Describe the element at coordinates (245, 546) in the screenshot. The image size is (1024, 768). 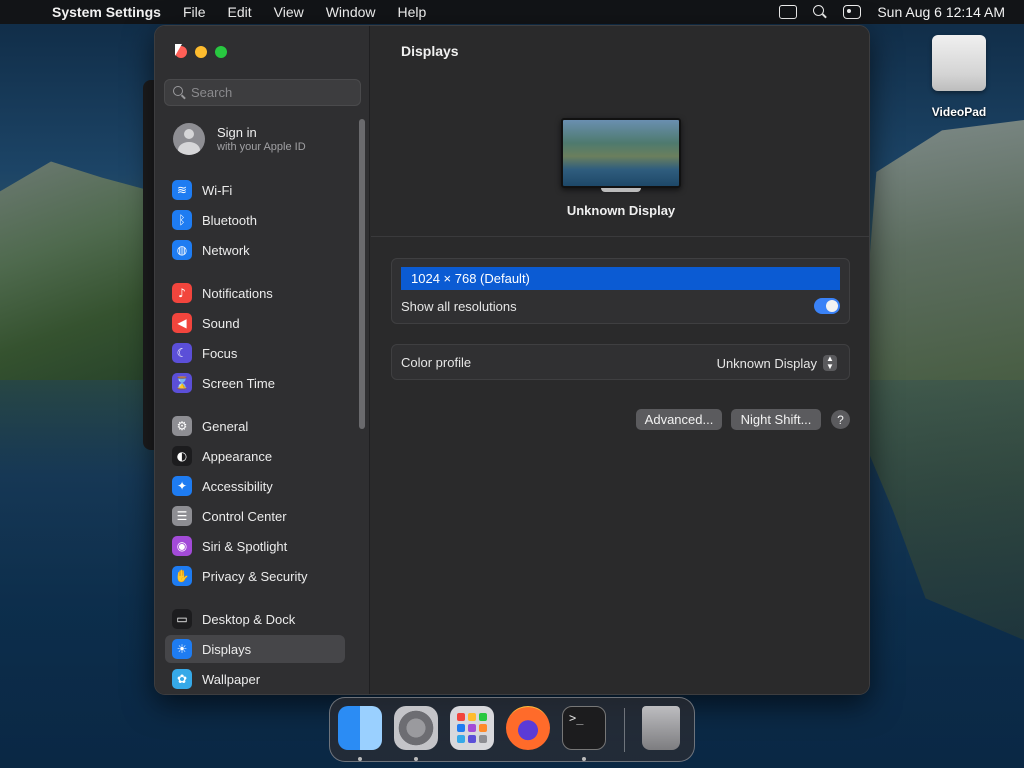
I see `sidebar-item-label: Siri & Spotlight` at that location.